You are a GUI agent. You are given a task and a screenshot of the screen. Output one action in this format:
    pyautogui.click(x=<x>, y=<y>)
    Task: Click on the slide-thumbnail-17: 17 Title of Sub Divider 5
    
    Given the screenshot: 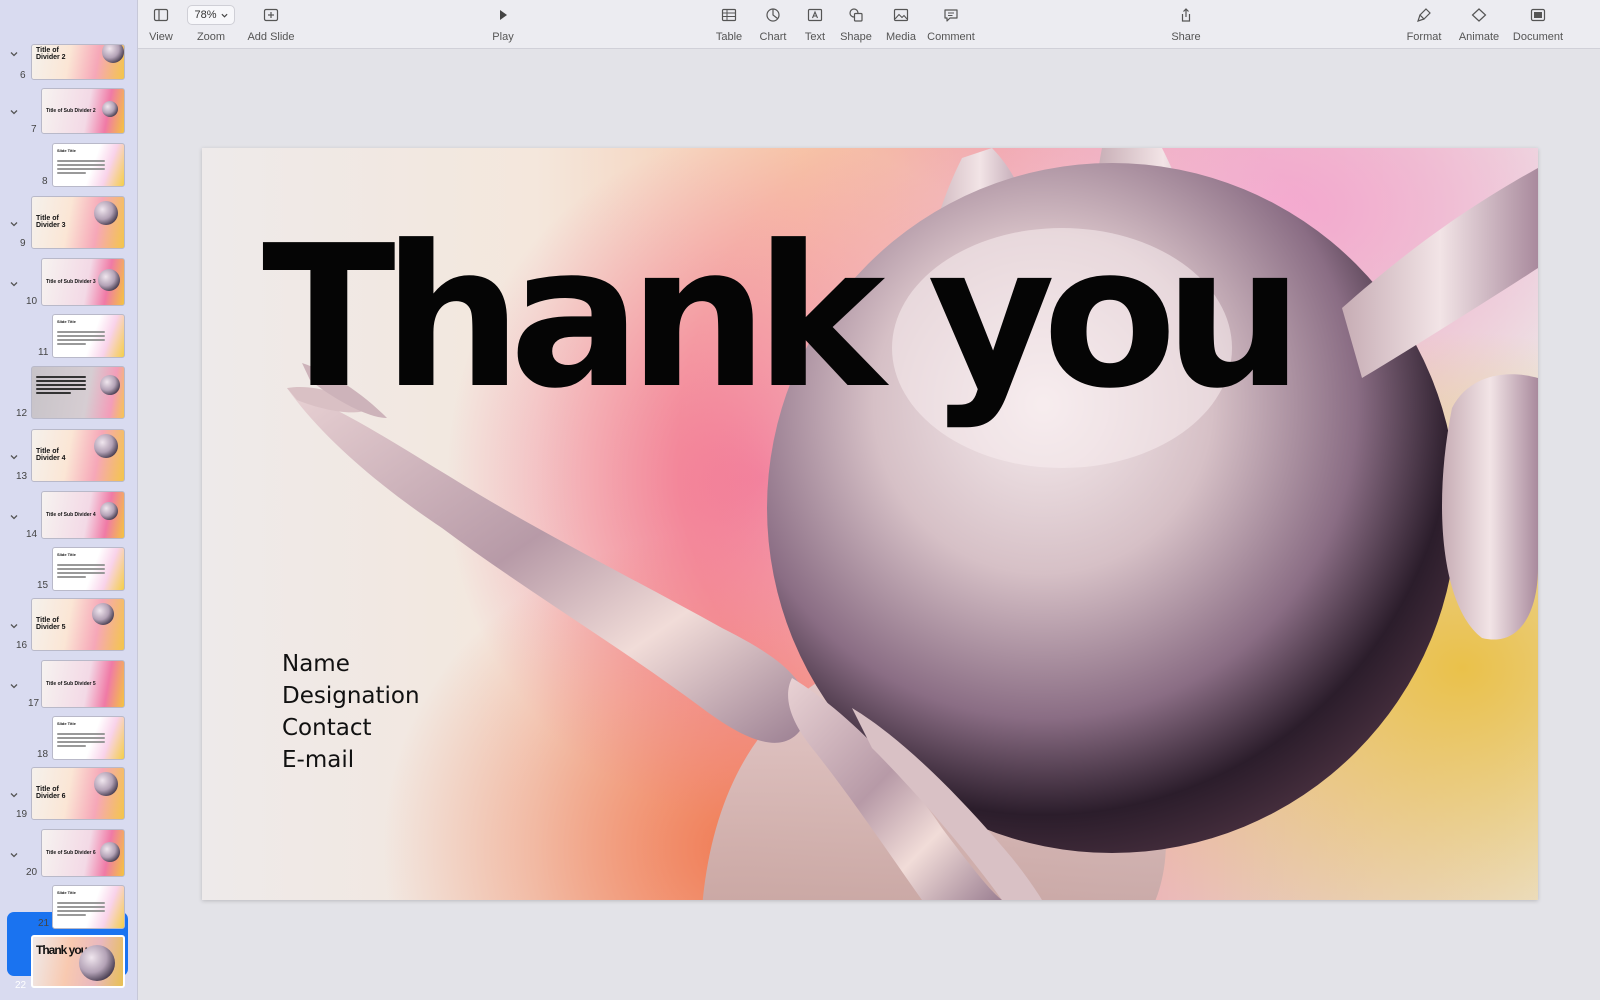 What is the action you would take?
    pyautogui.click(x=68, y=685)
    